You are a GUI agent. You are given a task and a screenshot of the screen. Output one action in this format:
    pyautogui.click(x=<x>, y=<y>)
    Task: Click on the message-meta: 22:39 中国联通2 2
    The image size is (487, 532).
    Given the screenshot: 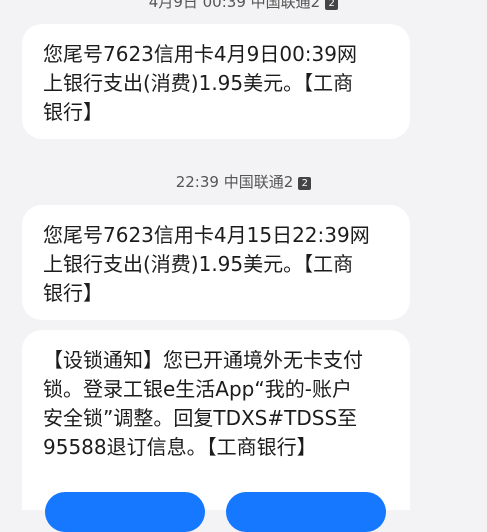 What is the action you would take?
    pyautogui.click(x=243, y=182)
    